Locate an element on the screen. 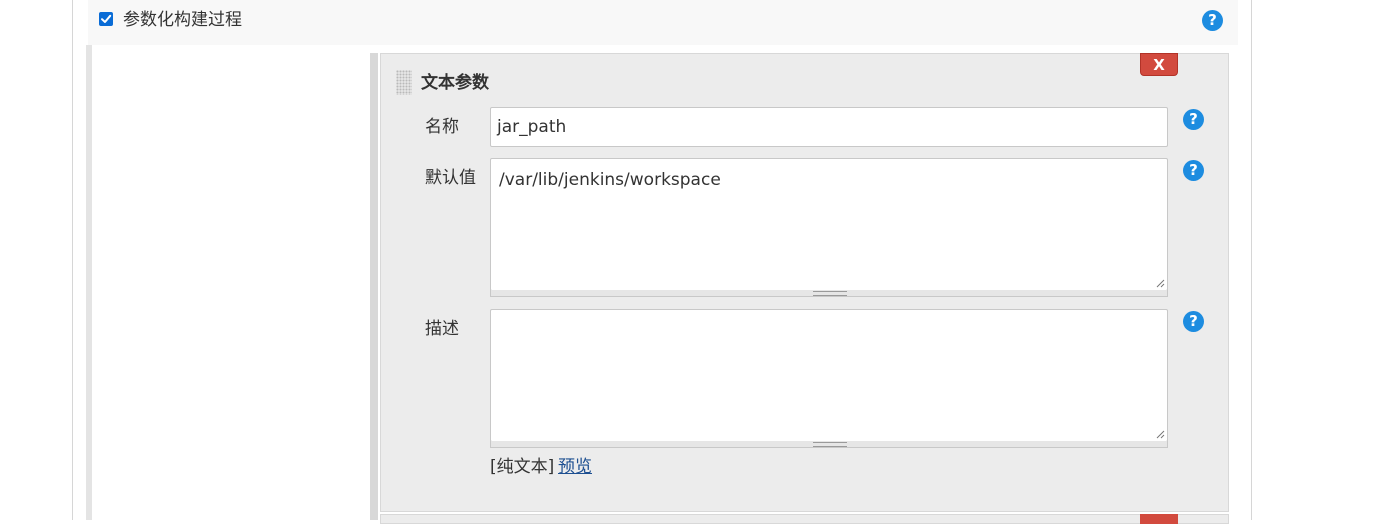 The image size is (1391, 524). repeatable-indent-bar is located at coordinates (374, 286).